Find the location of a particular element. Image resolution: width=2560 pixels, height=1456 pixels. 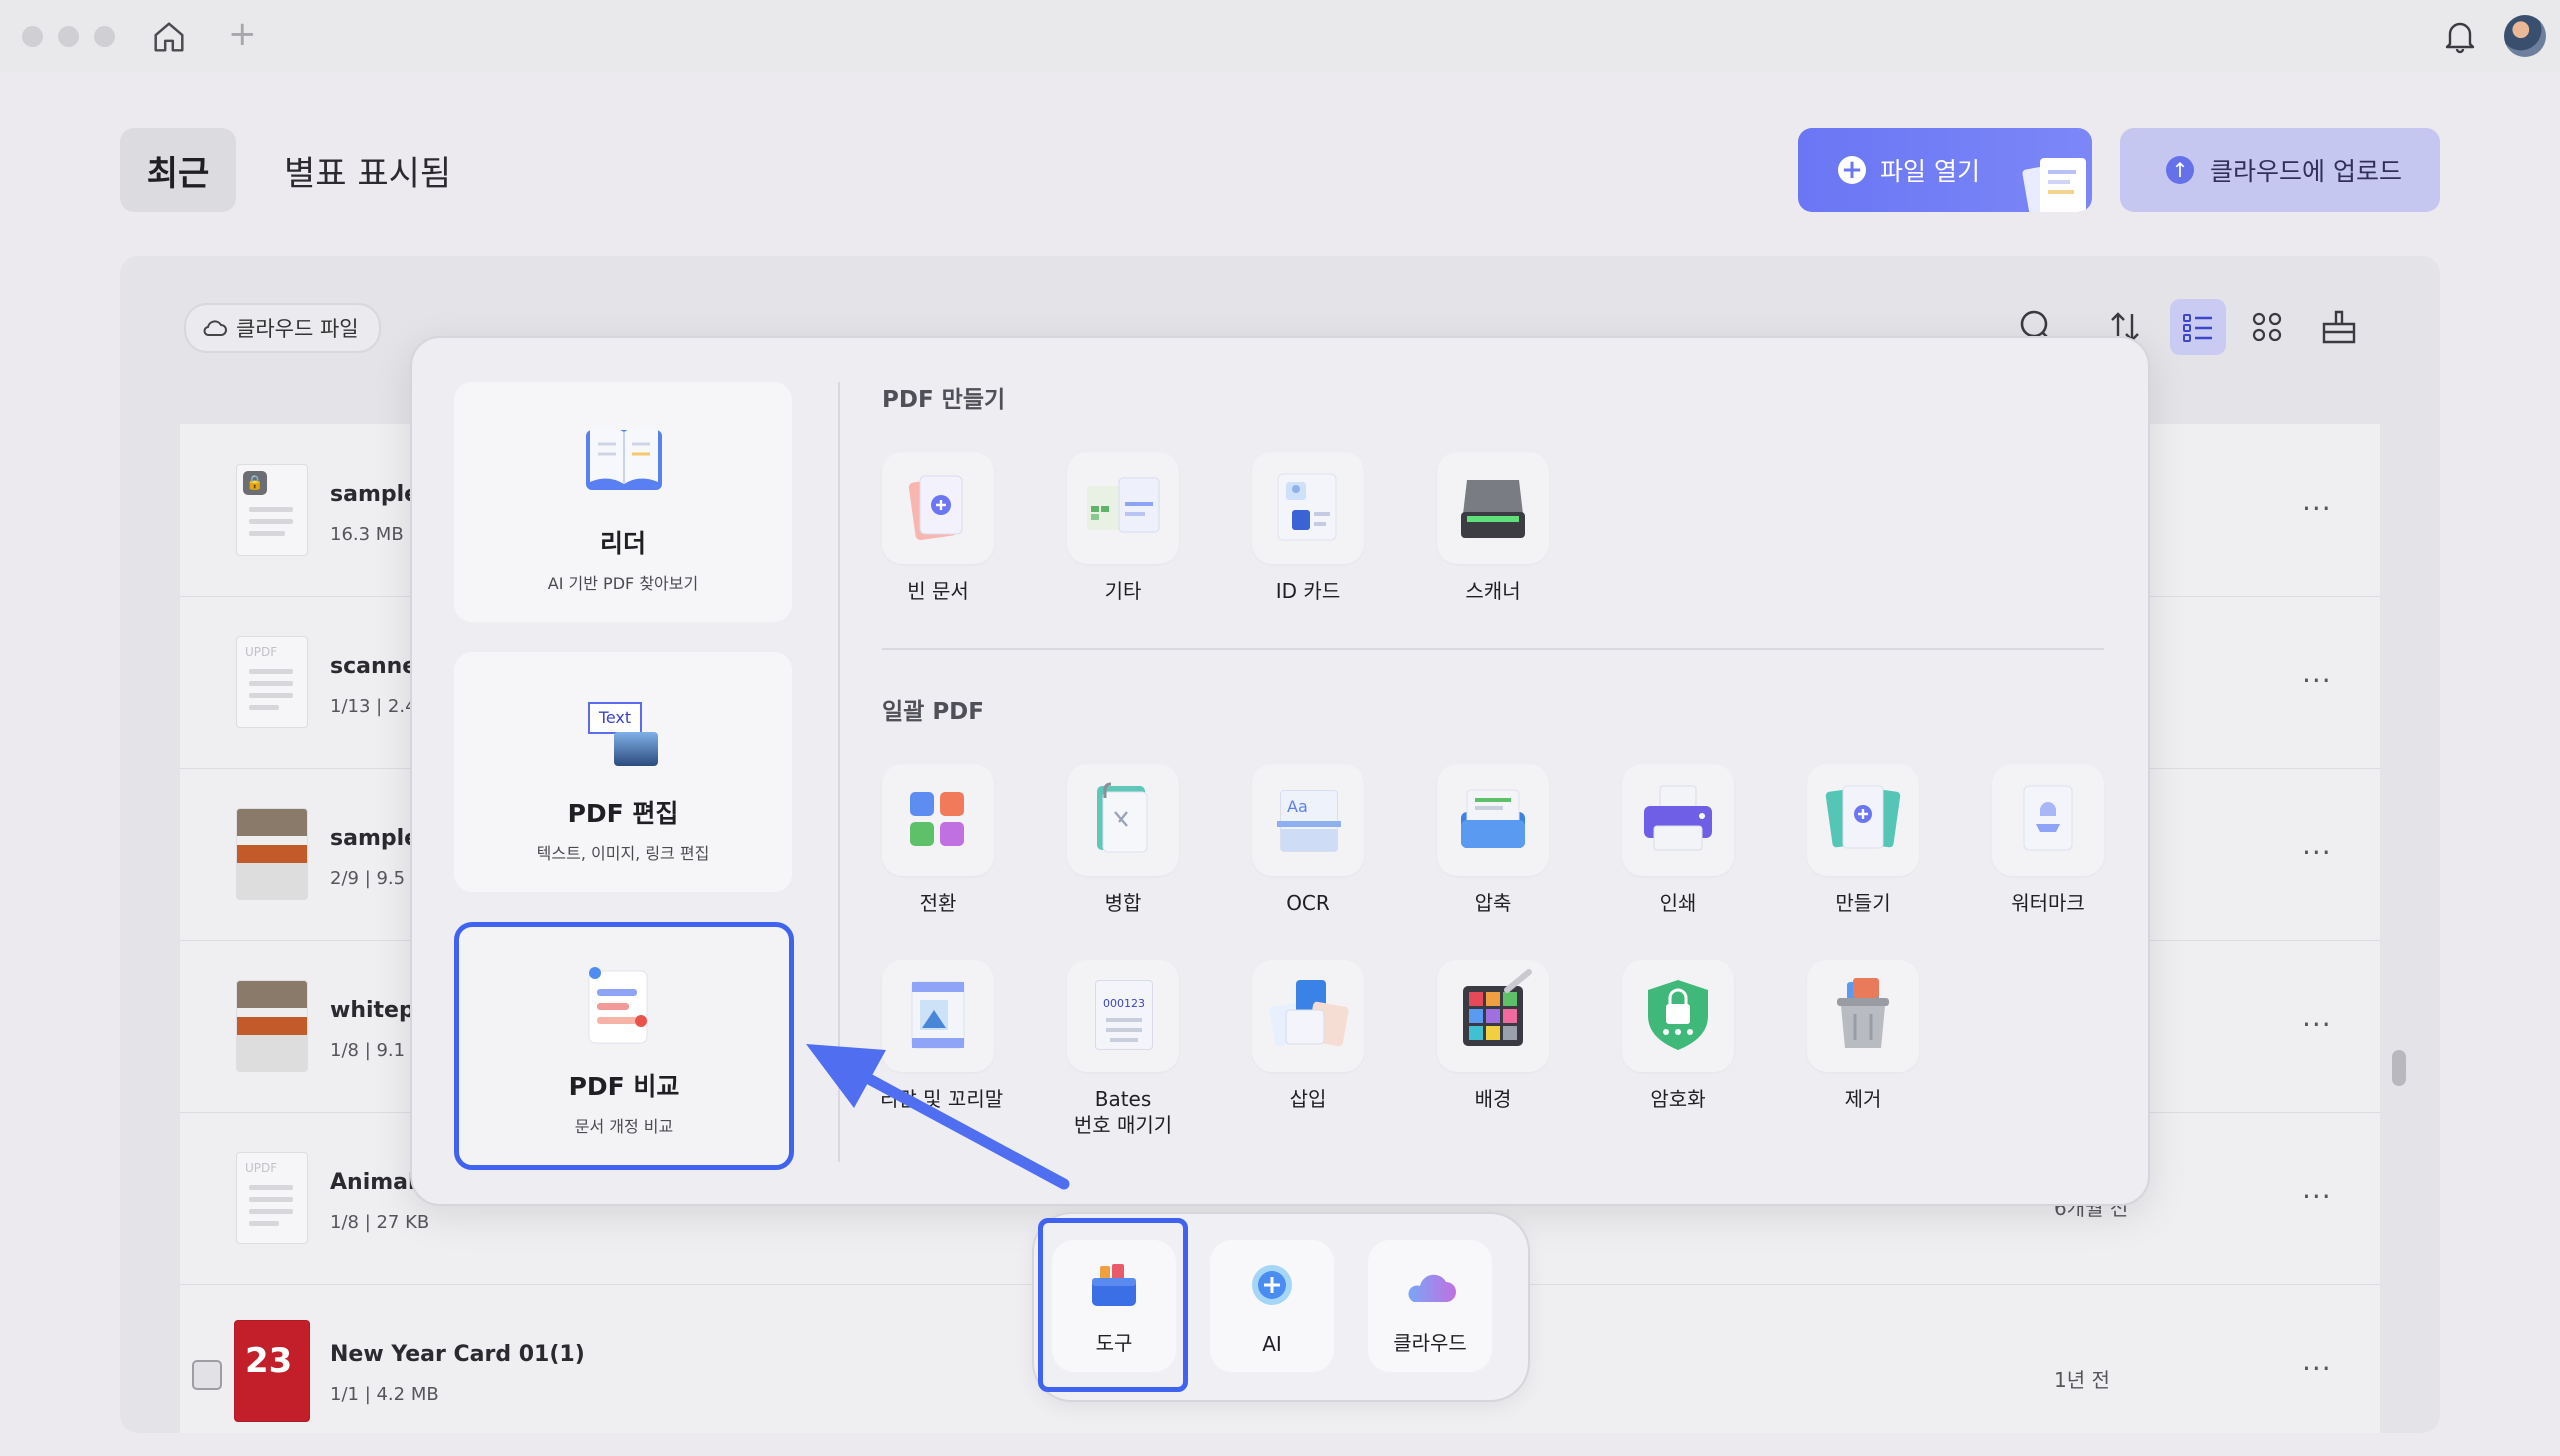

print-tool: 인쇄 is located at coordinates (1678, 840).